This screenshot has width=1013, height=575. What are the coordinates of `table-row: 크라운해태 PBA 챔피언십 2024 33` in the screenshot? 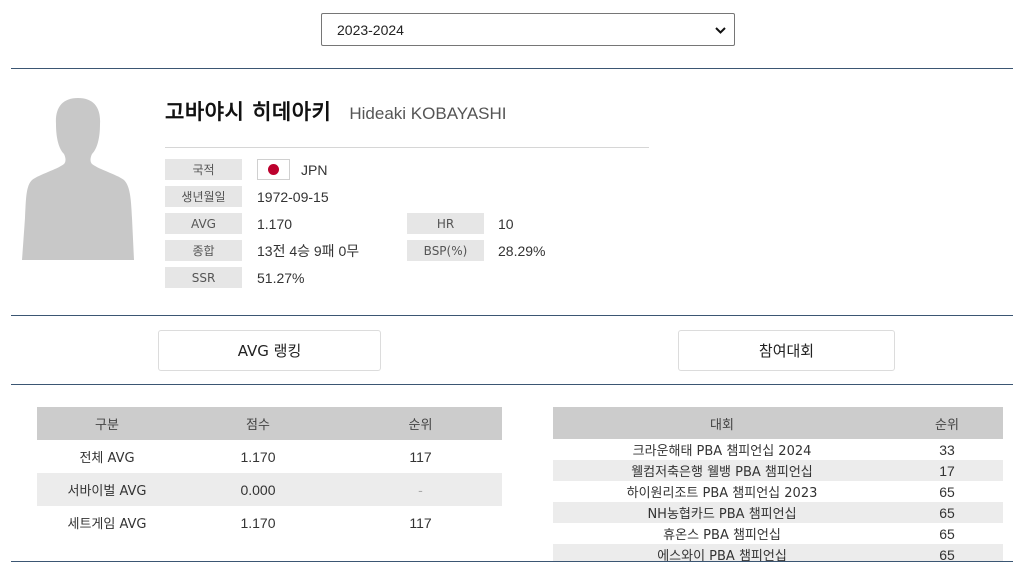 It's located at (778, 449).